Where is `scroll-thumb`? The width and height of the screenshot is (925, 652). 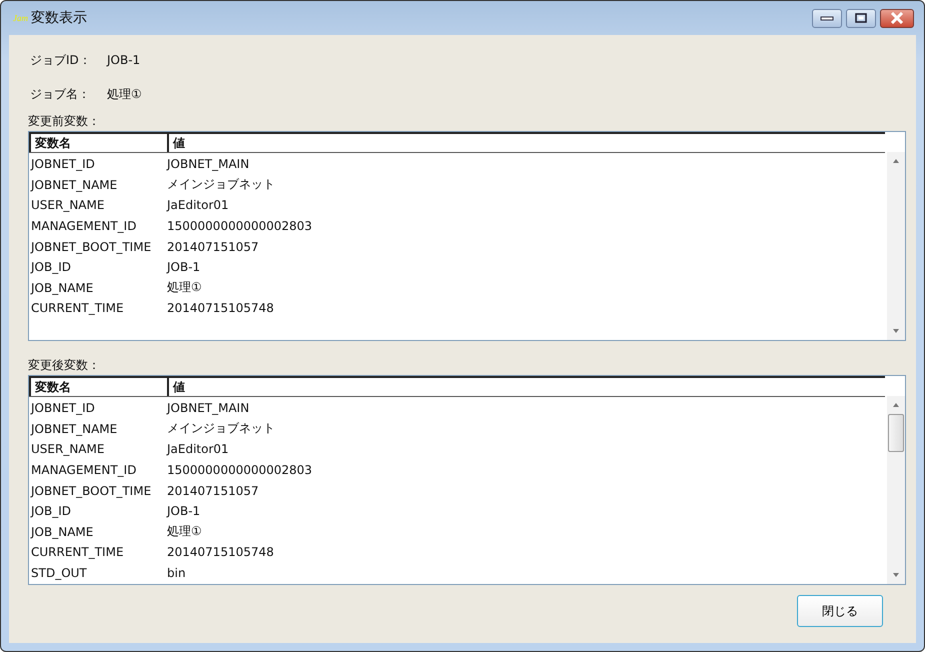 scroll-thumb is located at coordinates (896, 433).